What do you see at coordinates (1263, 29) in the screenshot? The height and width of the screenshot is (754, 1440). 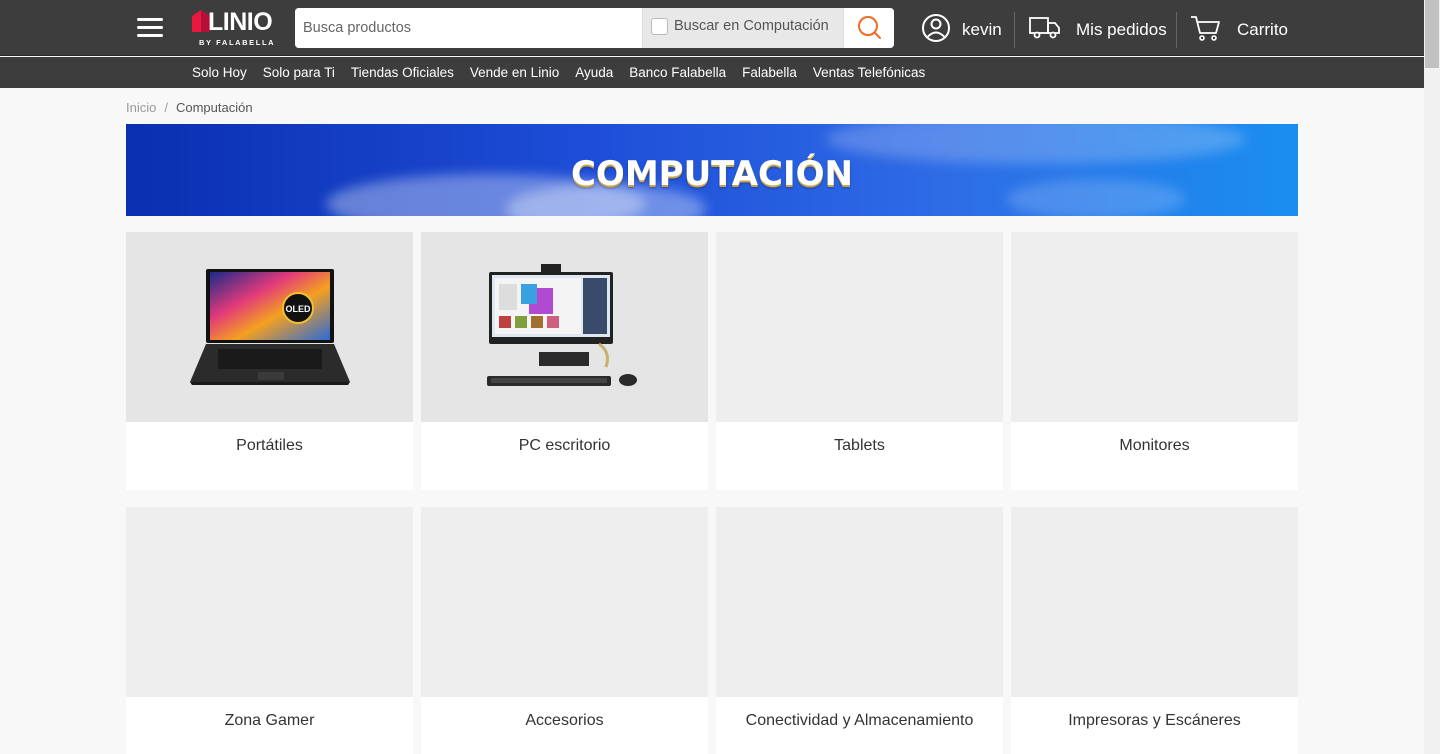 I see `cart-label: Carrito` at bounding box center [1263, 29].